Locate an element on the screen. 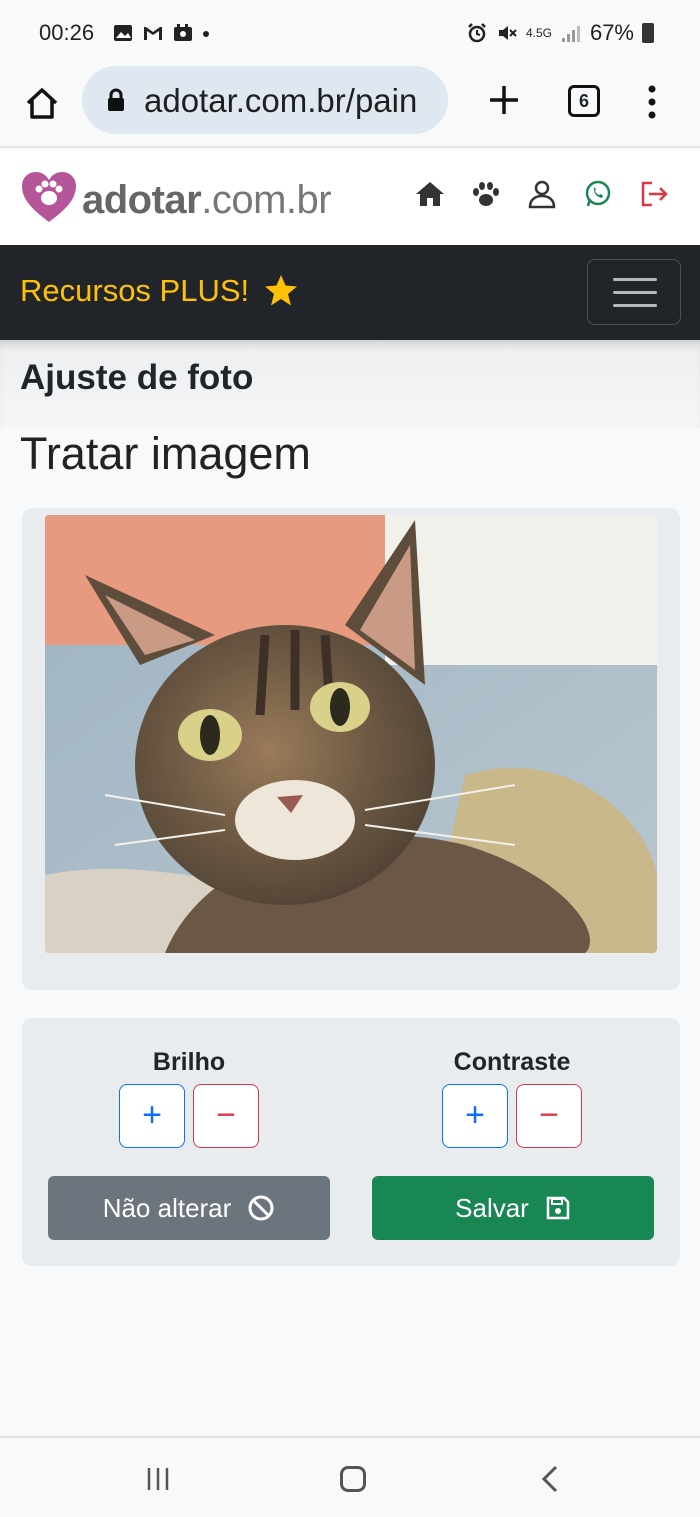 The height and width of the screenshot is (1517, 700). floppy-disk-icon is located at coordinates (558, 1208).